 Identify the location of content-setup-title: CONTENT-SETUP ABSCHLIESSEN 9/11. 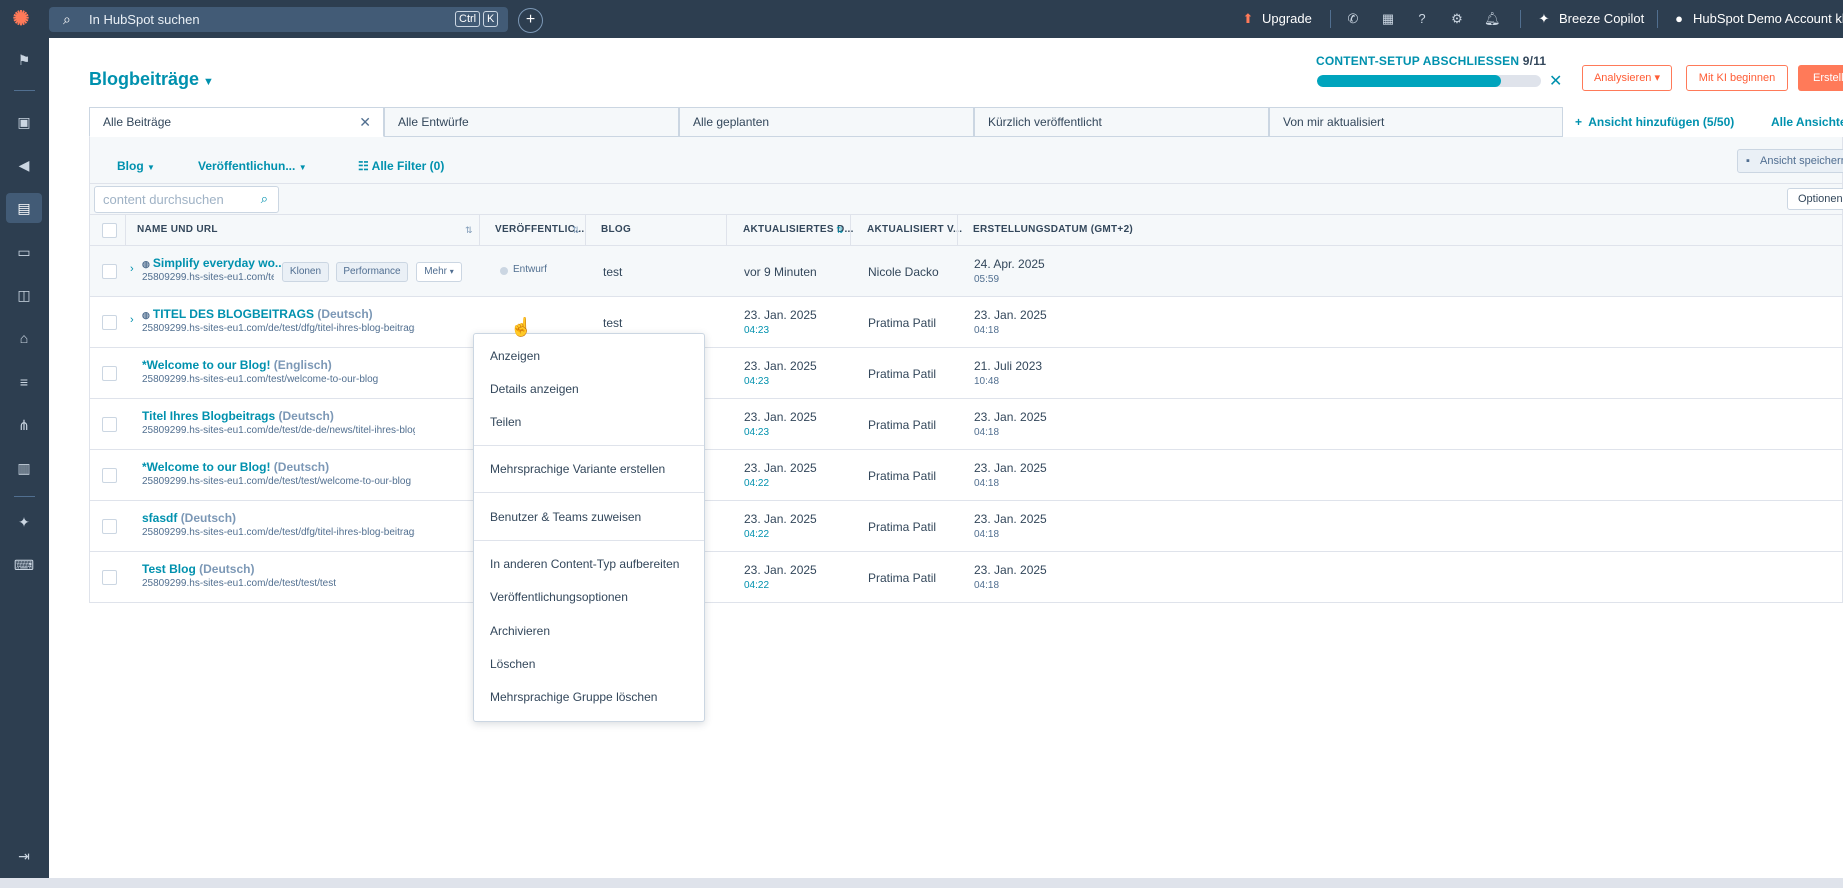
(1431, 61).